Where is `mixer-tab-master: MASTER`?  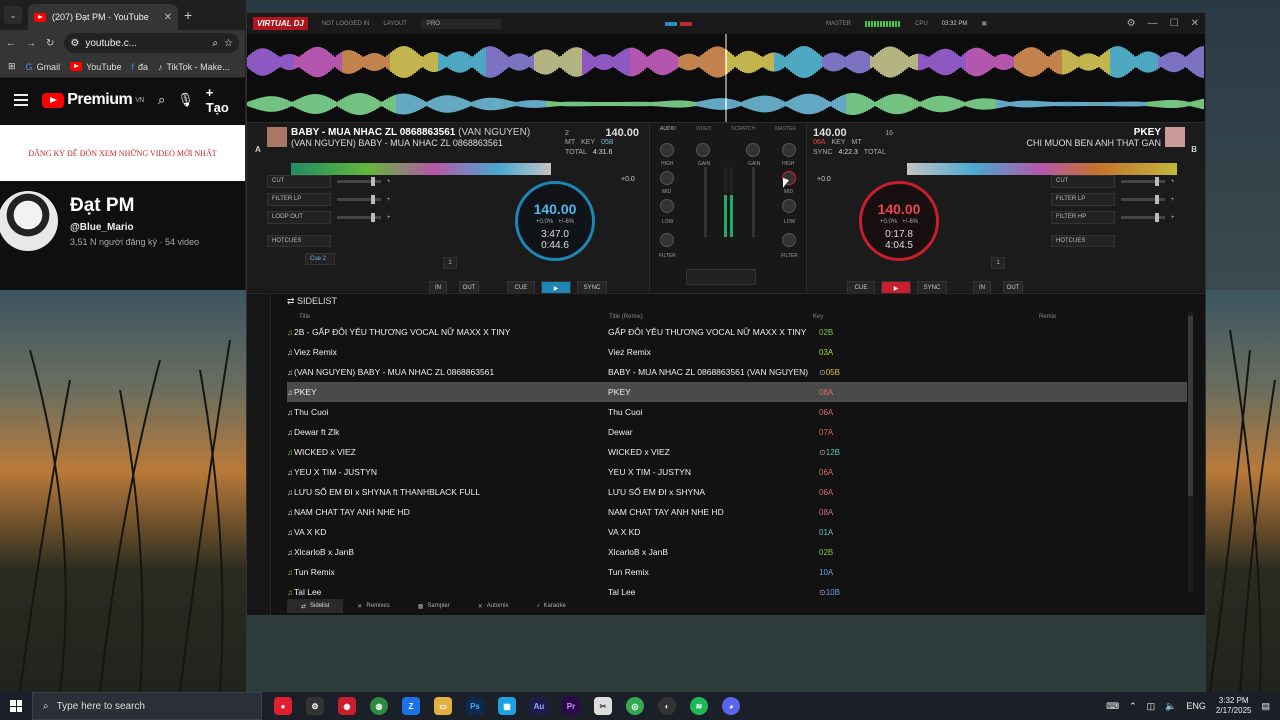
mixer-tab-master: MASTER is located at coordinates (785, 129).